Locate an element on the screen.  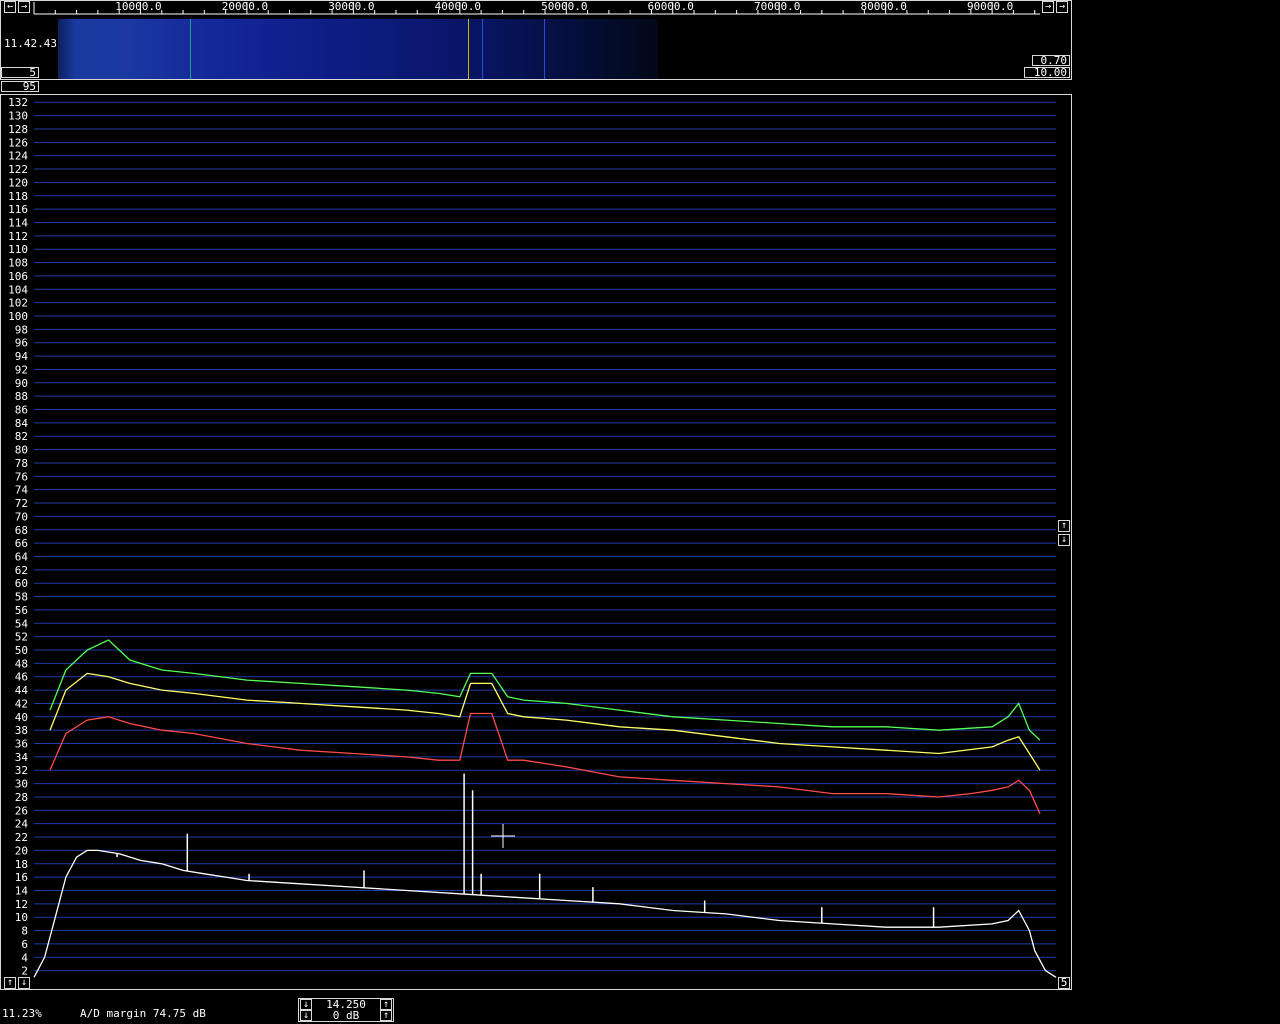
y-tick-label: 86 is located at coordinates (21, 410).